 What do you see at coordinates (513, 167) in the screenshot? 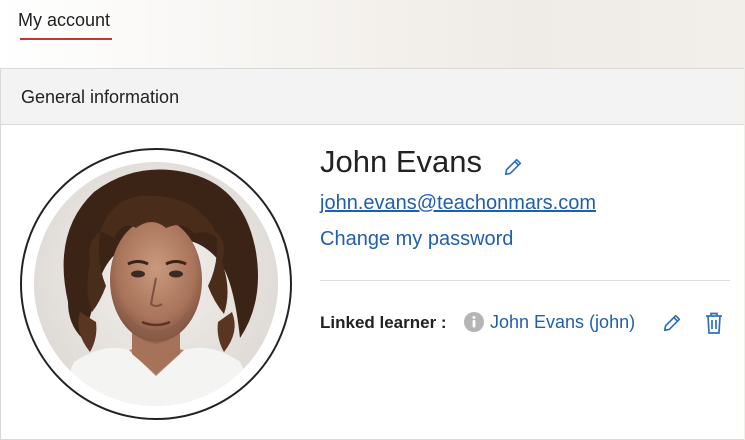
I see `edit-name-pencil-icon` at bounding box center [513, 167].